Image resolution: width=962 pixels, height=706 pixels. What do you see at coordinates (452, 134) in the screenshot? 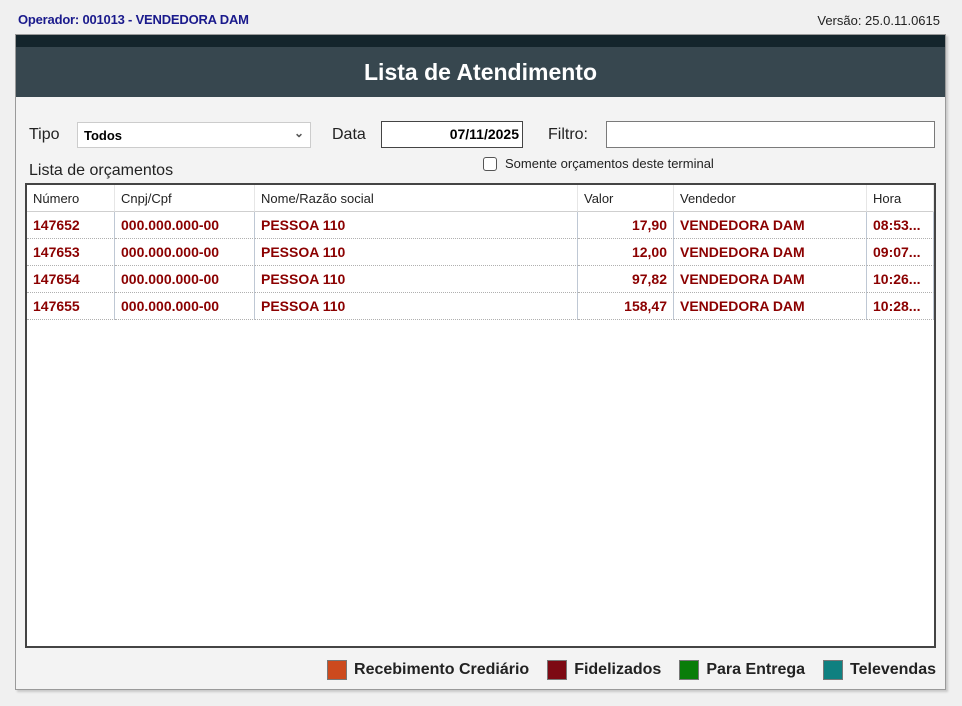
I see `date-input: 07/11/2025` at bounding box center [452, 134].